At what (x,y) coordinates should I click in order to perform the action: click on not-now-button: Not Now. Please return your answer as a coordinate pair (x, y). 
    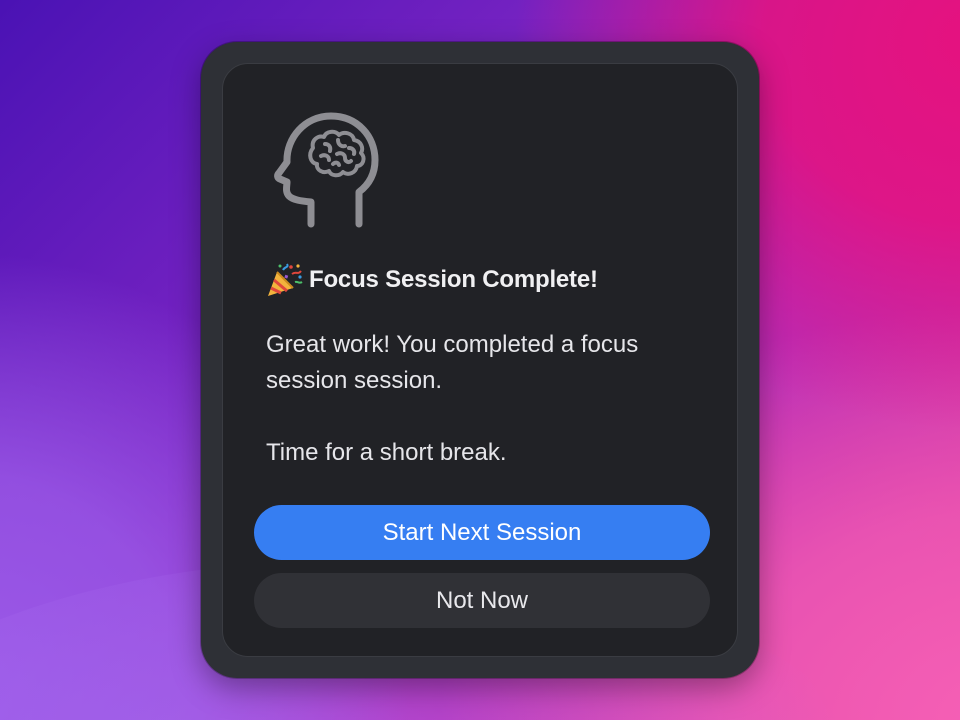
    Looking at the image, I should click on (482, 600).